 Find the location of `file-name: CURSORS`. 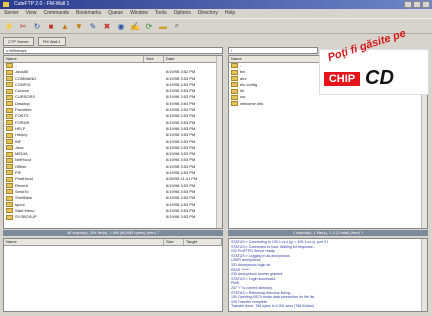

file-name: CURSORS is located at coordinates (25, 97).